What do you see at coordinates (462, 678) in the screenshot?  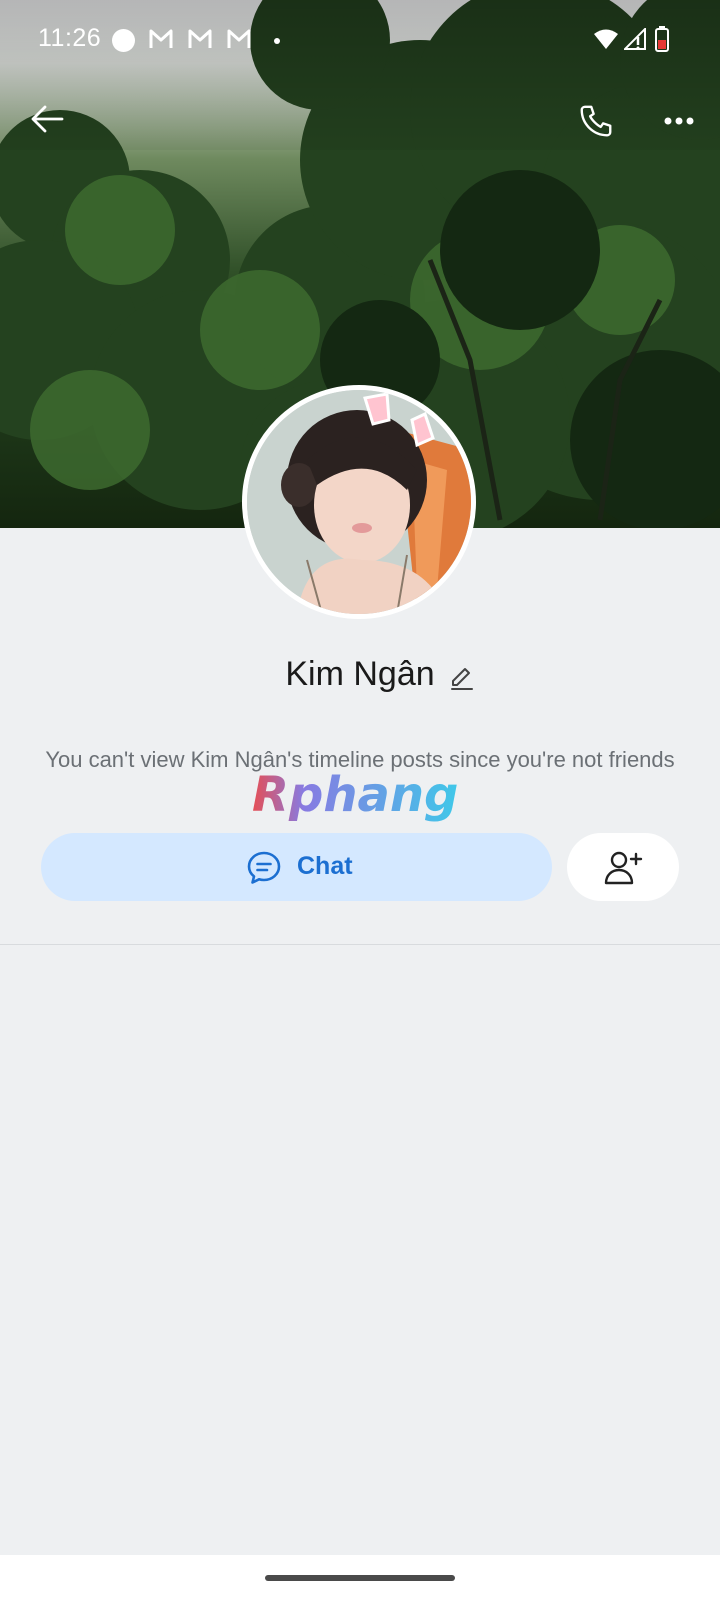 I see `pencil-icon` at bounding box center [462, 678].